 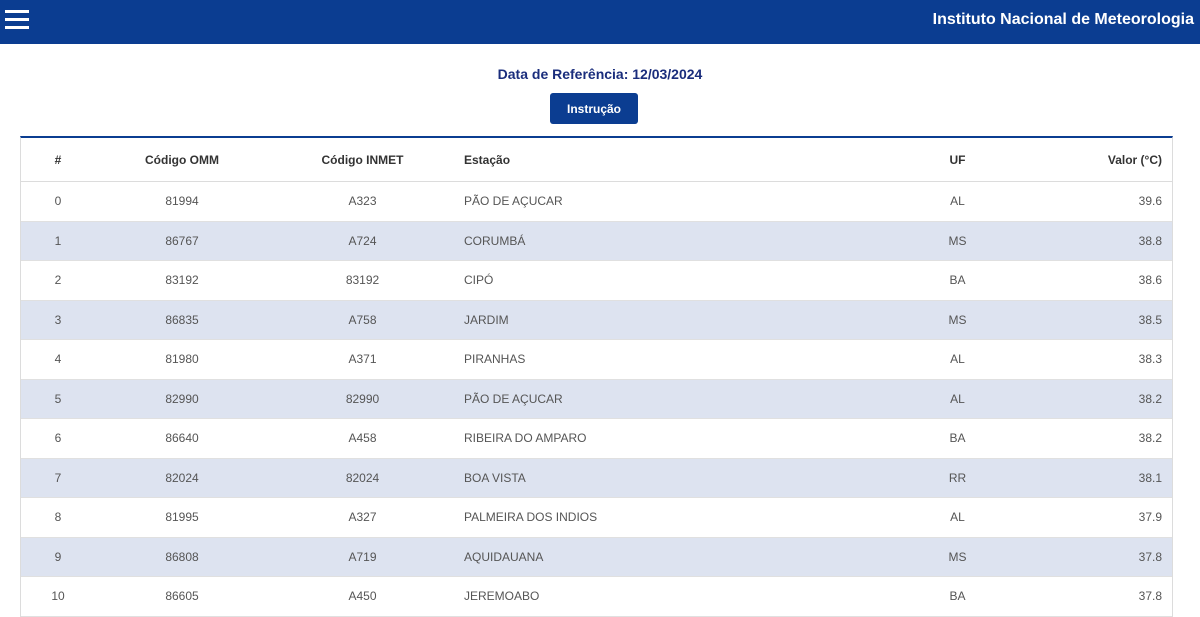 What do you see at coordinates (58, 557) in the screenshot?
I see `row-index: 9` at bounding box center [58, 557].